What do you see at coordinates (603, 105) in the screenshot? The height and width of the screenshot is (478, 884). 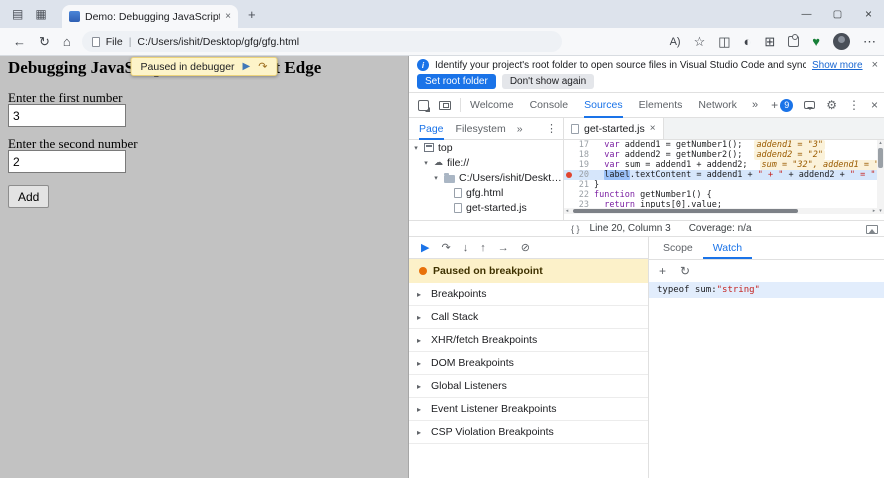 I see `devtools-tab-sources: Sources` at bounding box center [603, 105].